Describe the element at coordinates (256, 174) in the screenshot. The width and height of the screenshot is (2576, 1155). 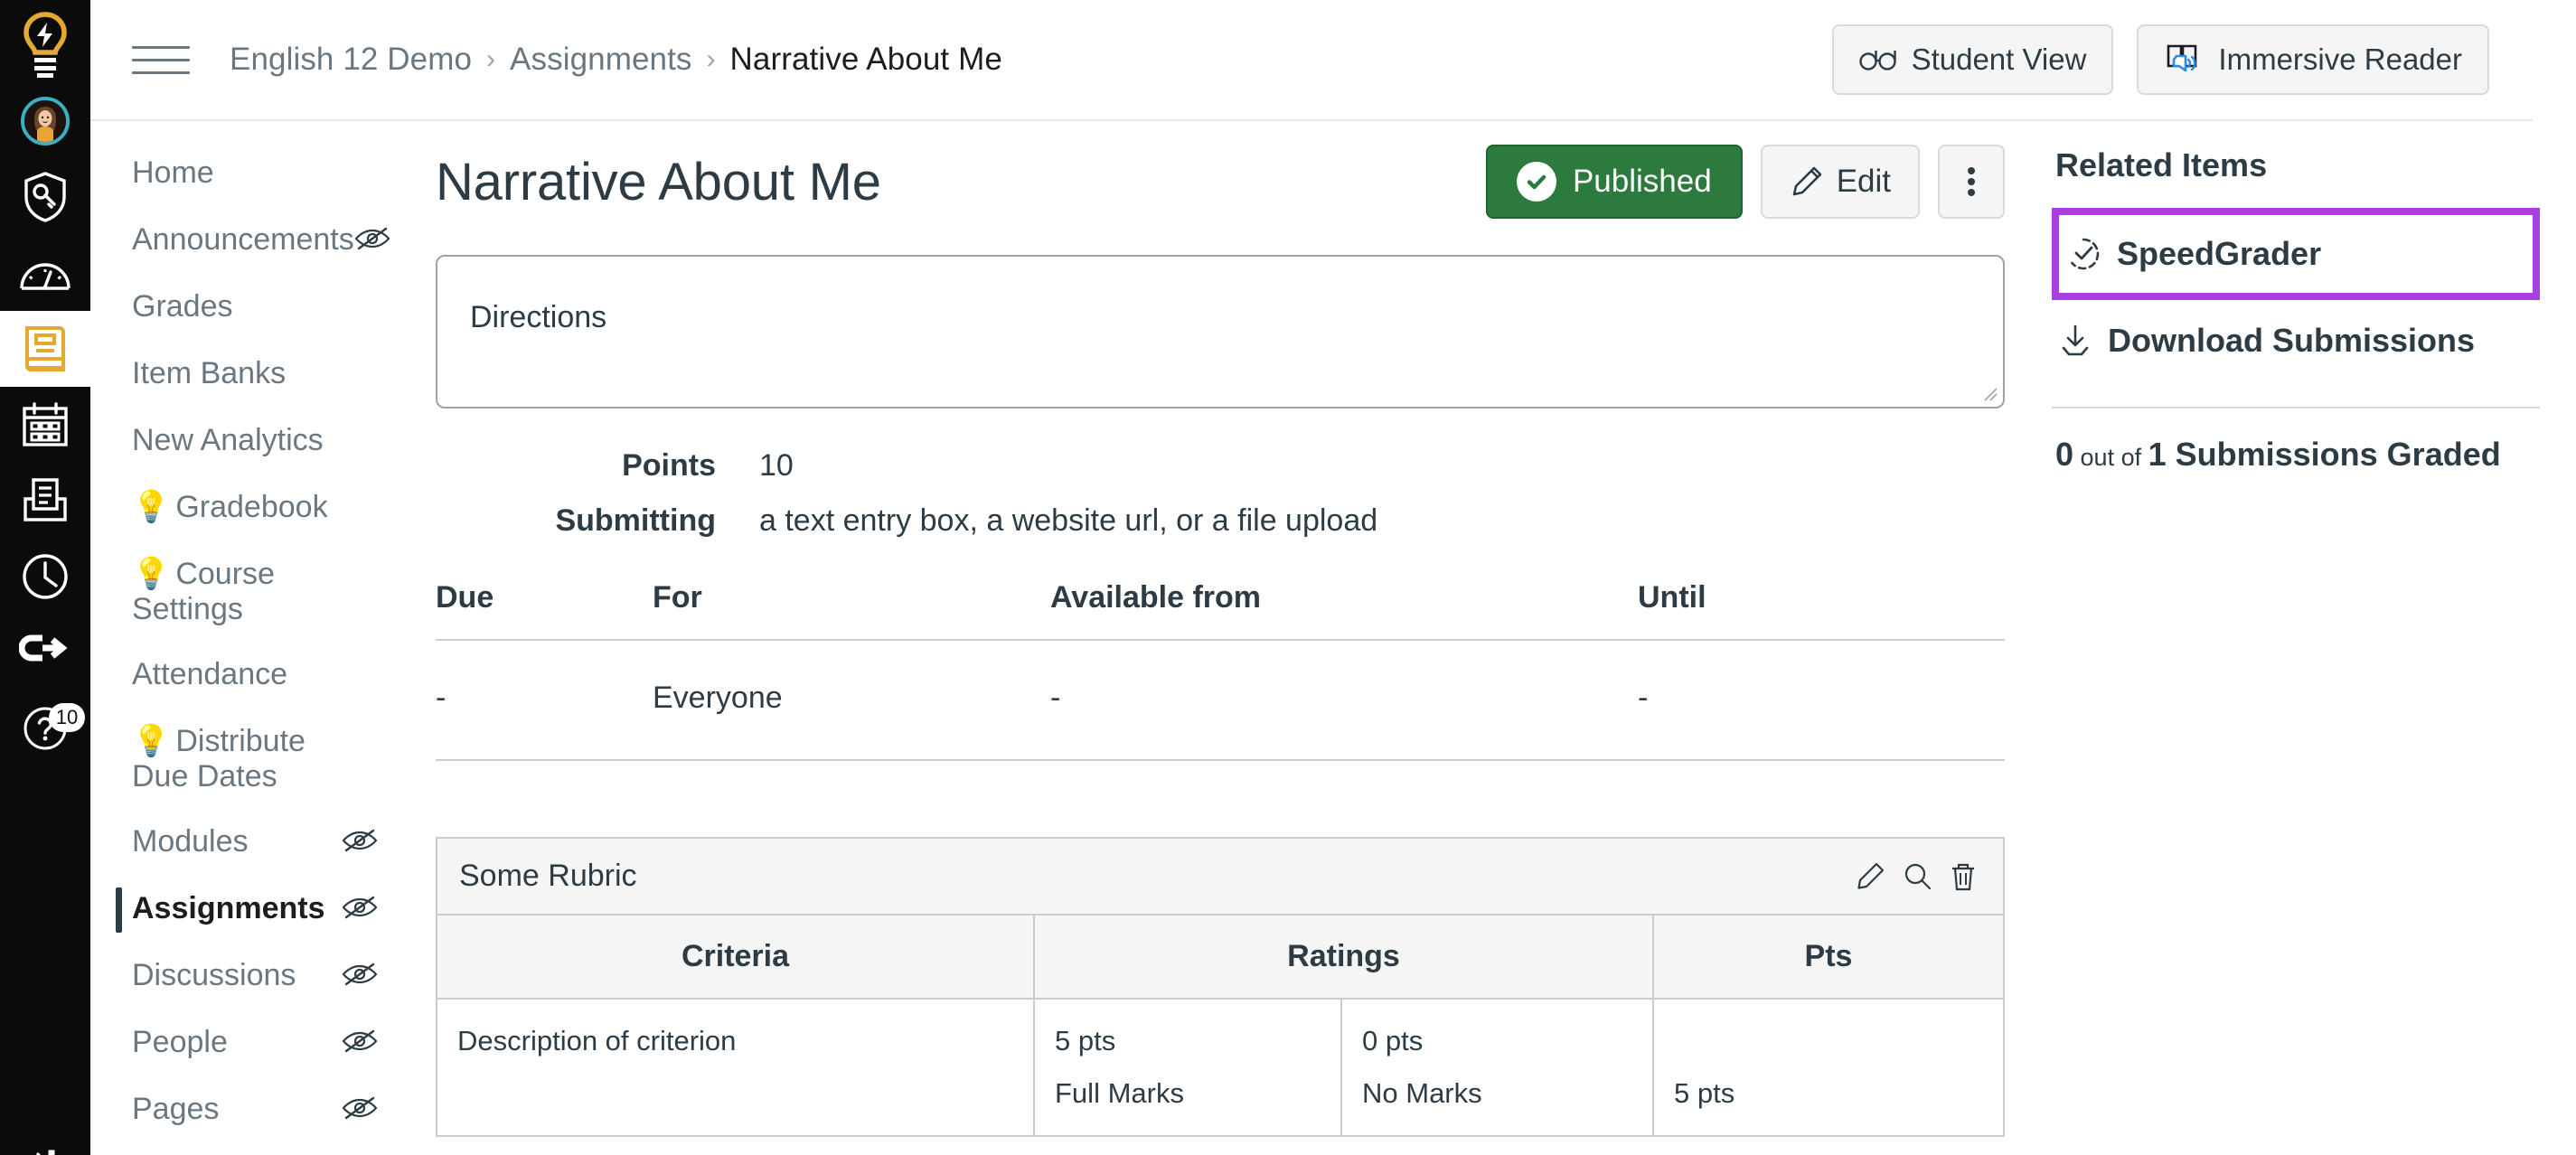
I see `sidebar-item-home: Home` at that location.